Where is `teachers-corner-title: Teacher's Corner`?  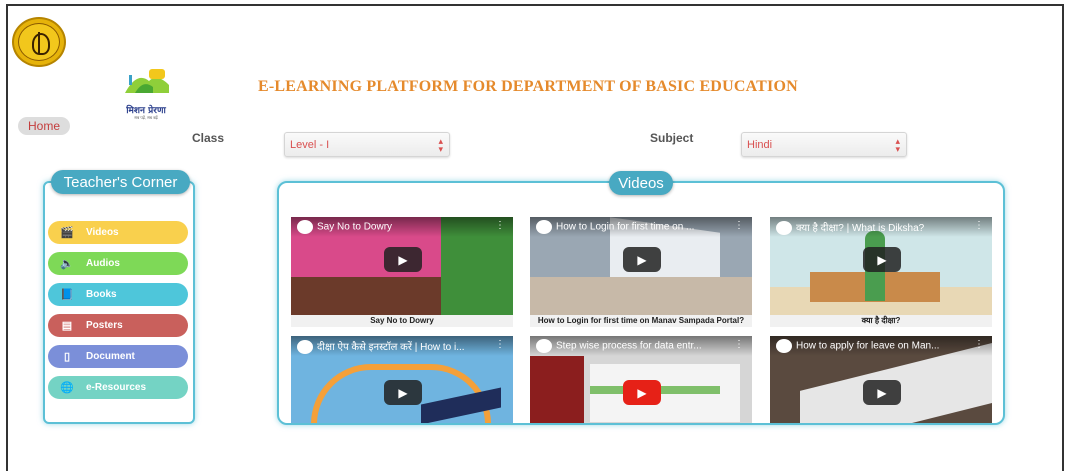 teachers-corner-title: Teacher's Corner is located at coordinates (120, 182).